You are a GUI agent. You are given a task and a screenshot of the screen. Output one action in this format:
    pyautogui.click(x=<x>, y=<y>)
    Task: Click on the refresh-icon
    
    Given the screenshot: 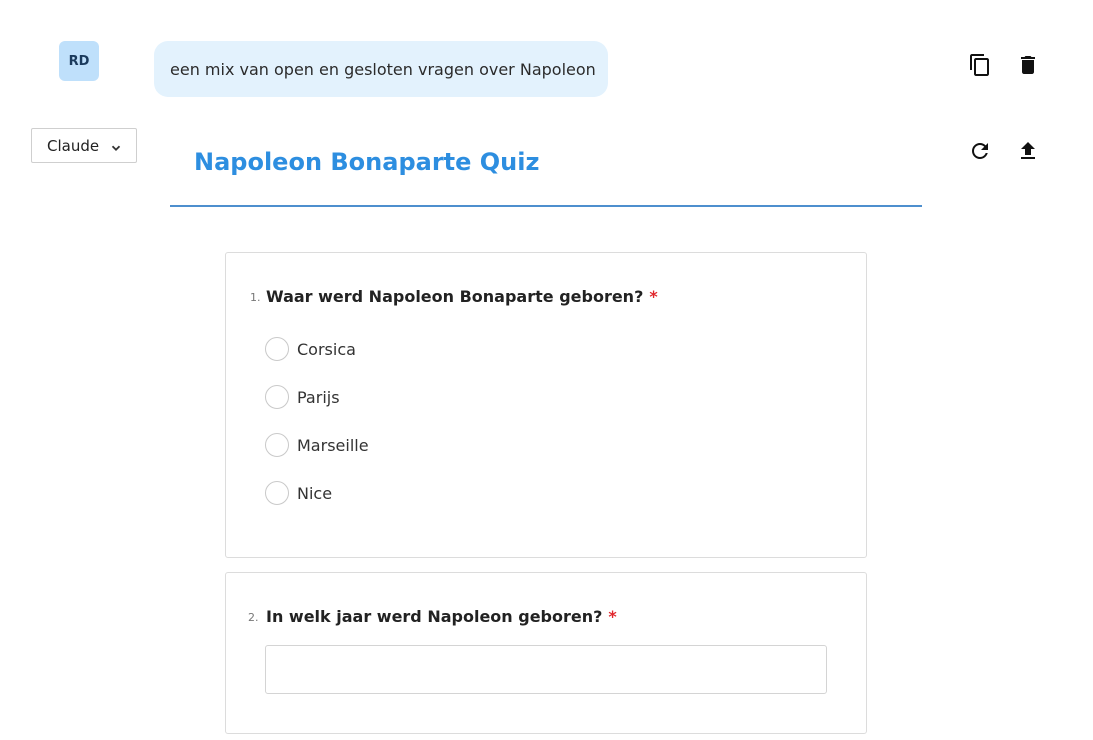 What is the action you would take?
    pyautogui.click(x=980, y=151)
    